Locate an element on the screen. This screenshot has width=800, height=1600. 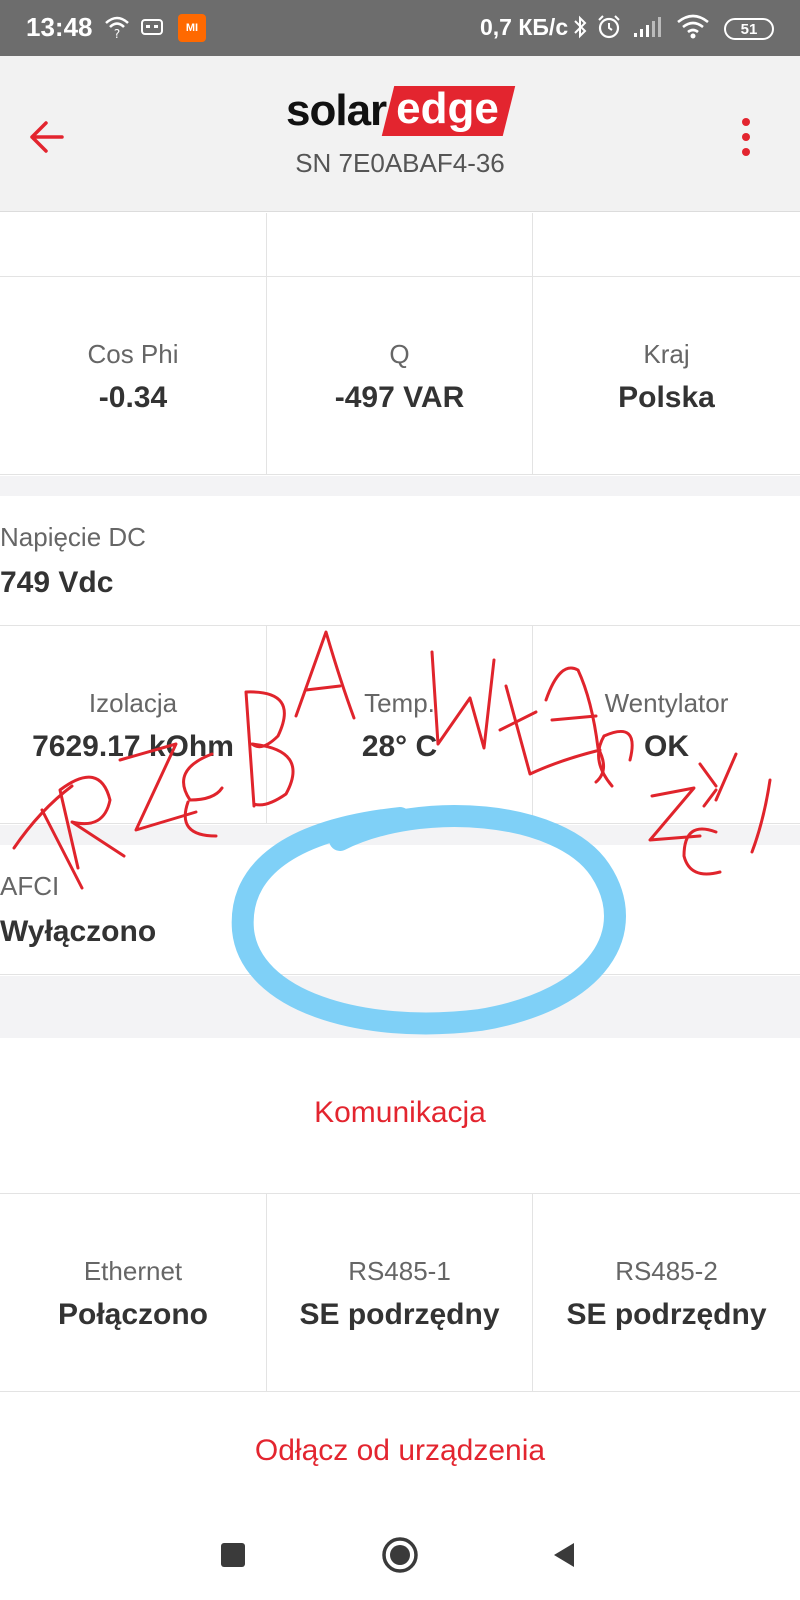
cell-value: -0.34 is located at coordinates (133, 397).